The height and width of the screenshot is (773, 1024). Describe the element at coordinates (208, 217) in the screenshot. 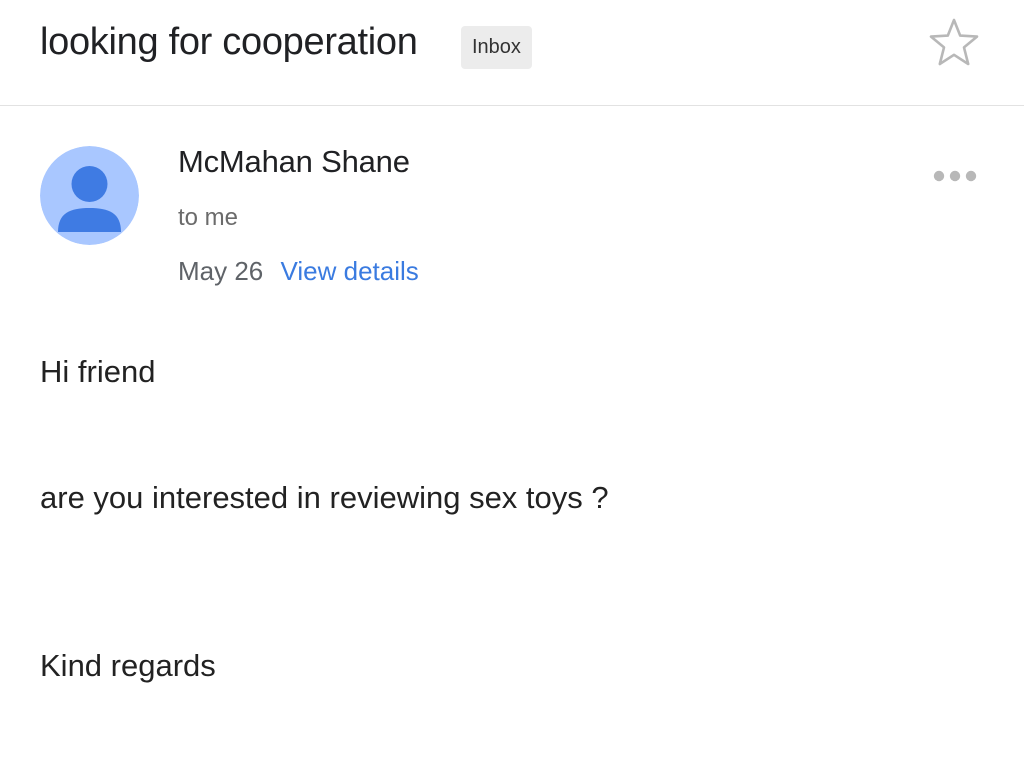

I see `recipient-line: to me` at that location.